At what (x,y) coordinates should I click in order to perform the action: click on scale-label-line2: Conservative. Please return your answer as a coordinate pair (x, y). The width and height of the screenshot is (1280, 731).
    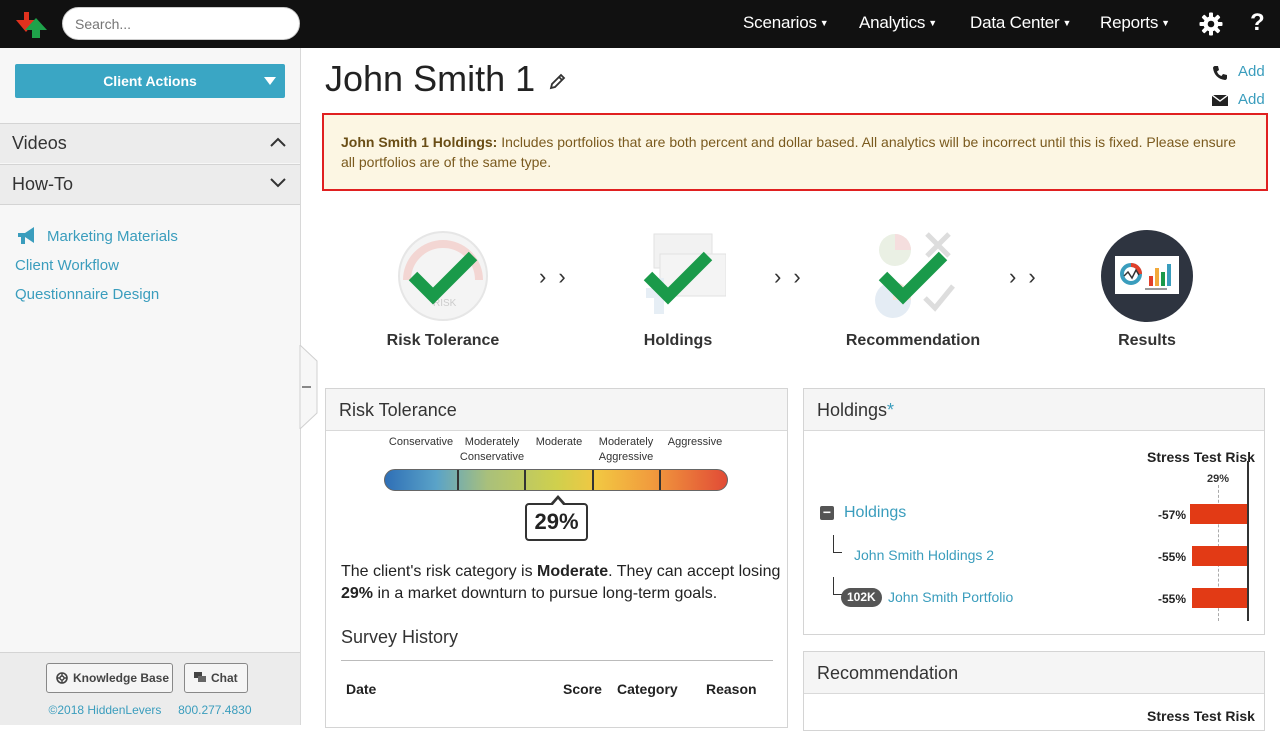
    Looking at the image, I should click on (492, 457).